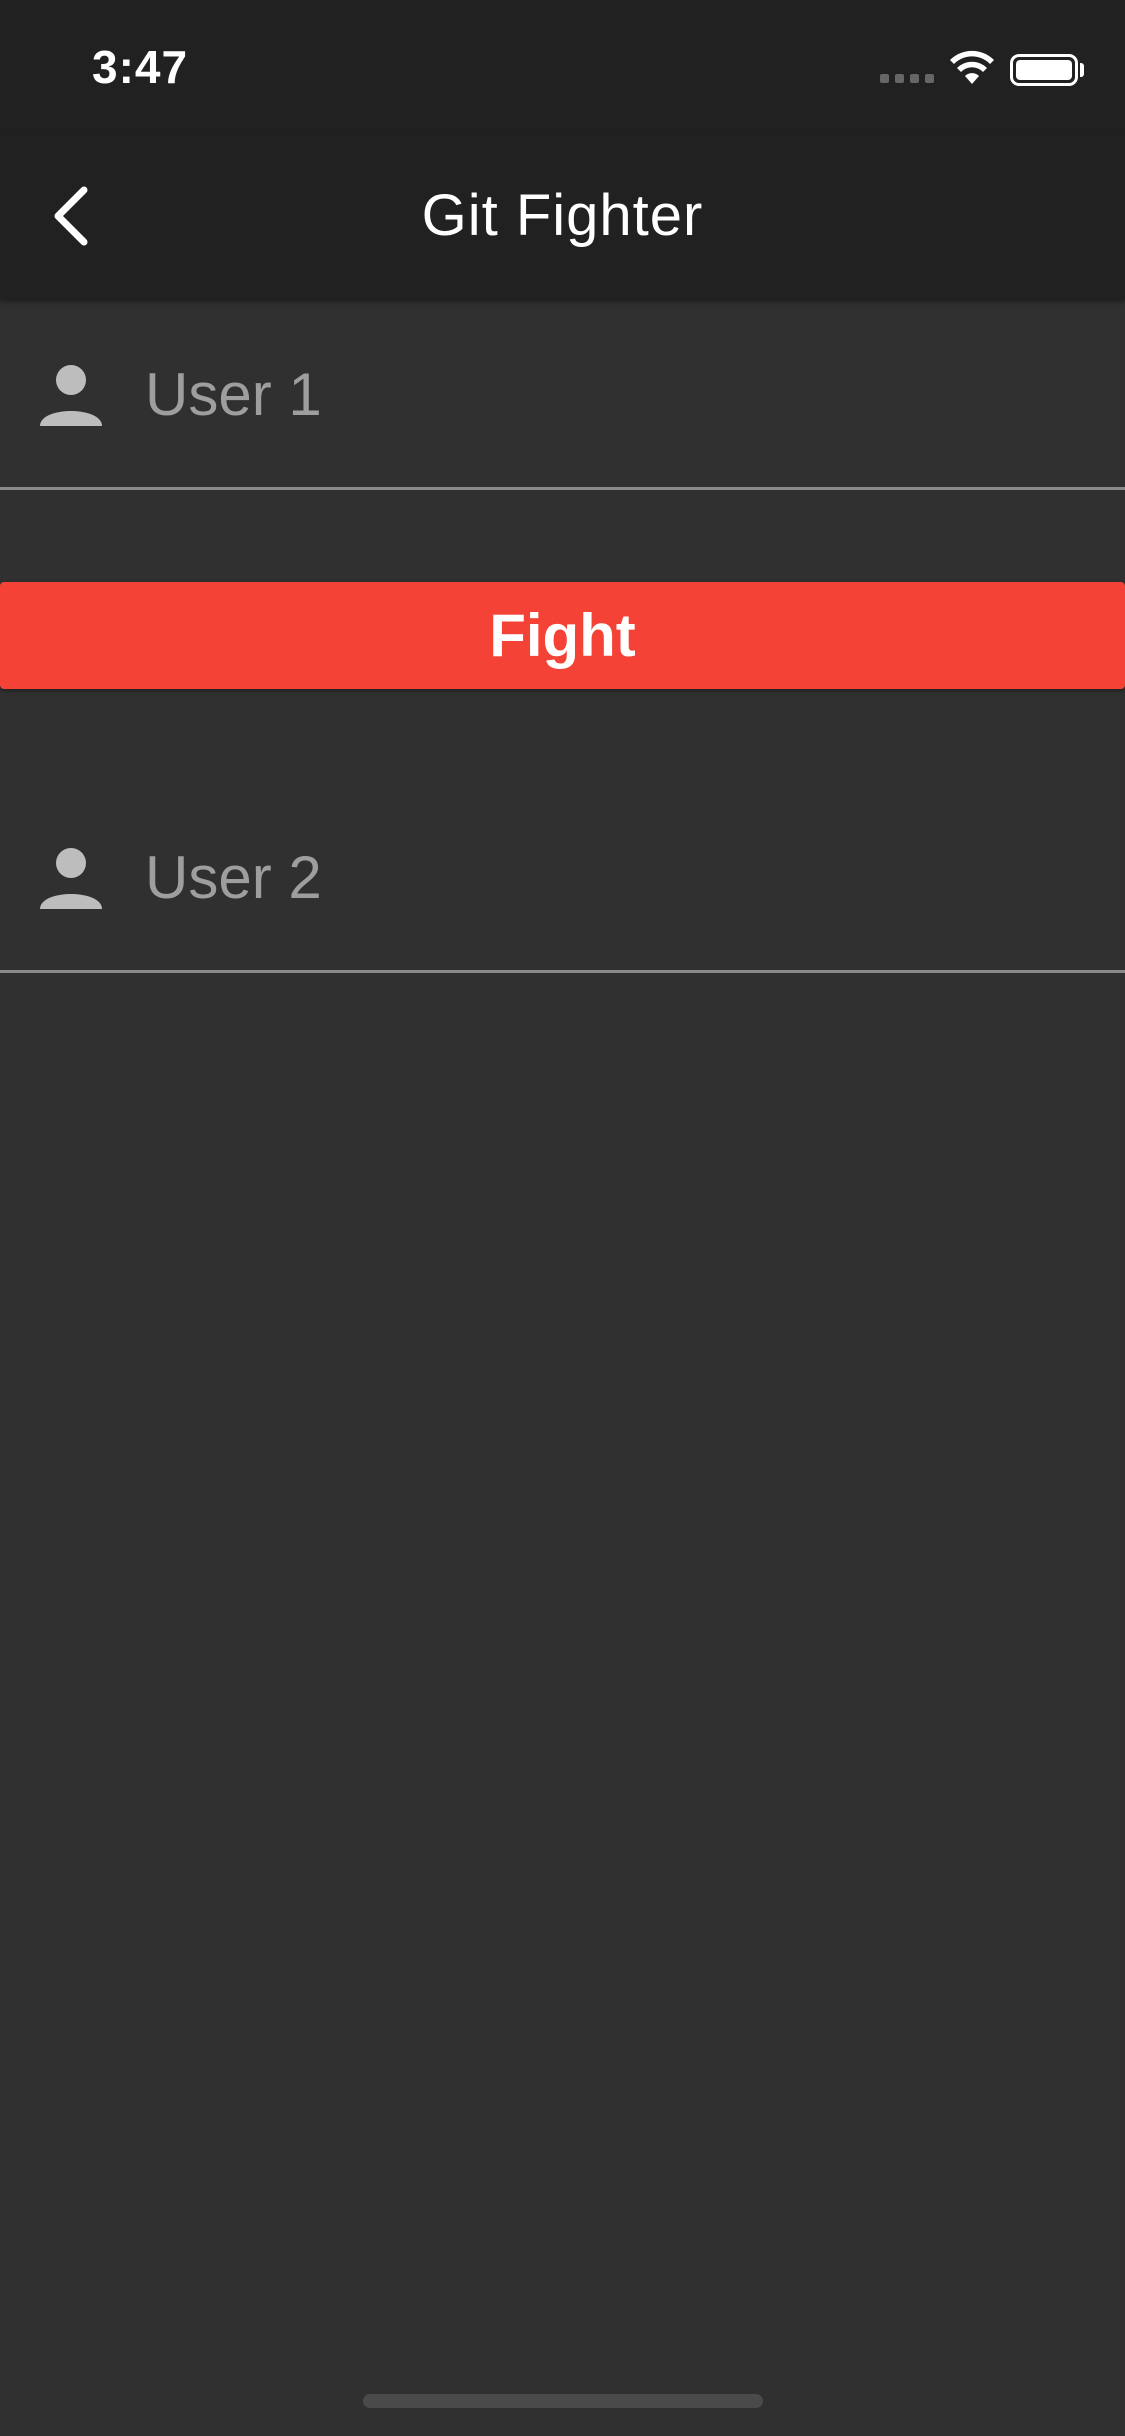 The width and height of the screenshot is (1125, 2436). I want to click on status-time: 3:47, so click(140, 67).